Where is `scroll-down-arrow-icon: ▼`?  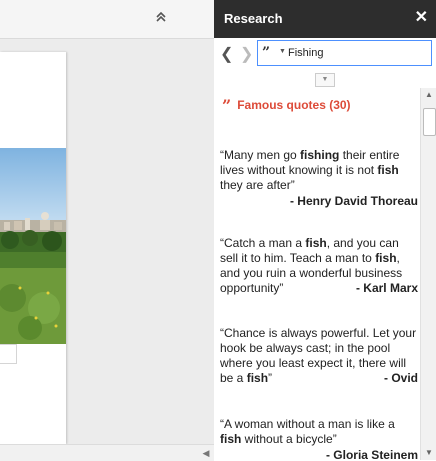 scroll-down-arrow-icon: ▼ is located at coordinates (428, 453).